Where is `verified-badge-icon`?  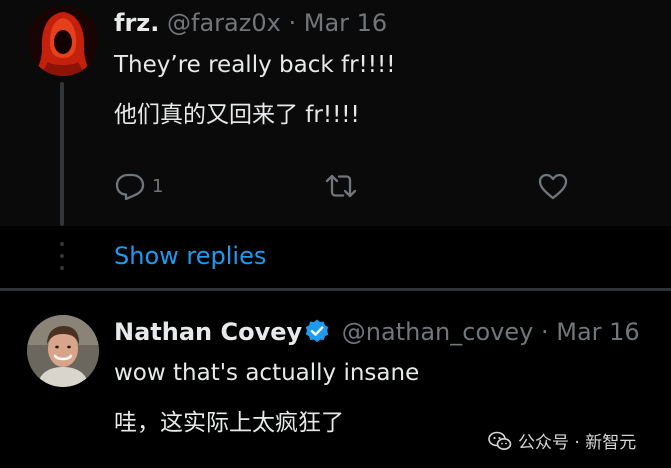
verified-badge-icon is located at coordinates (317, 335).